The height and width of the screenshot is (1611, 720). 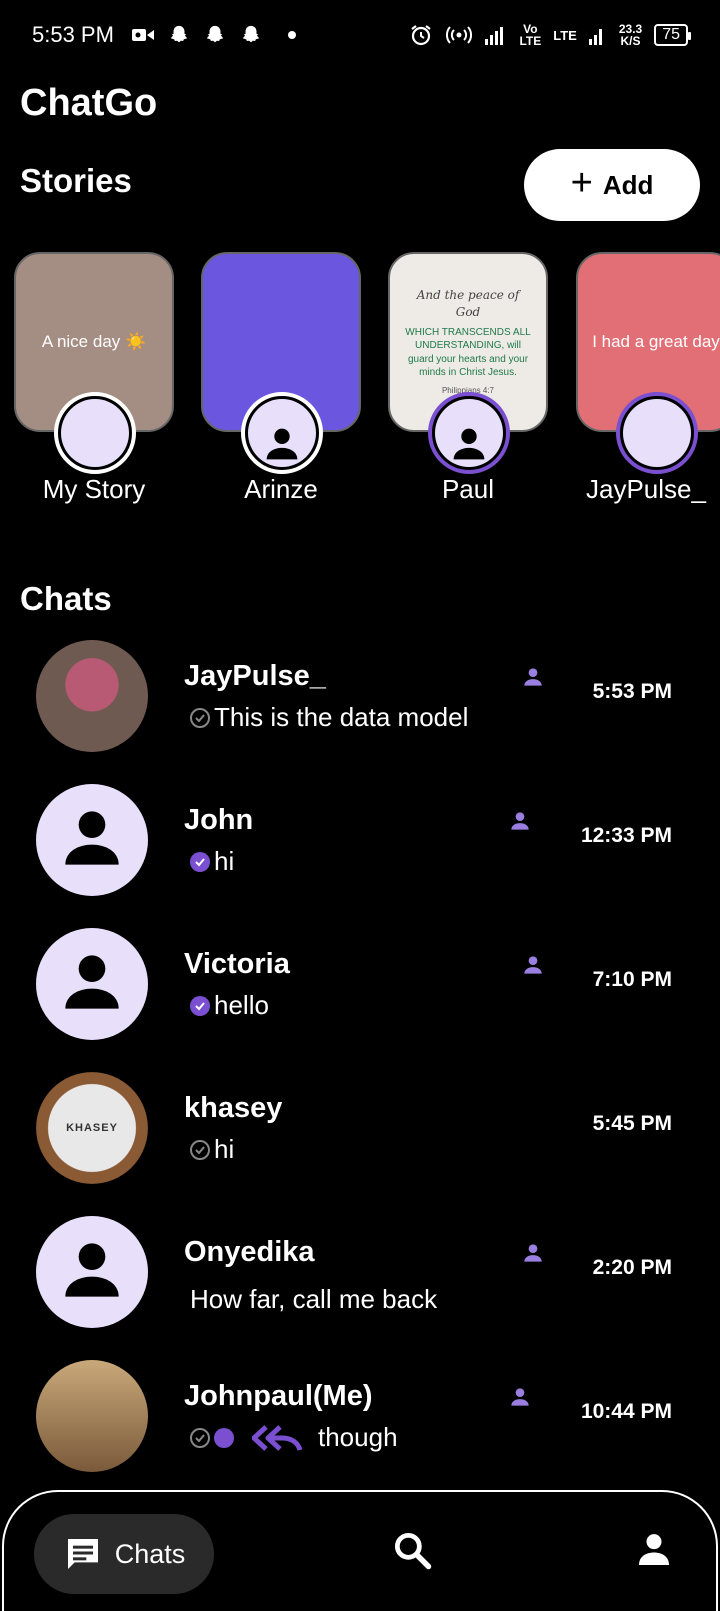 I want to click on story-card-text: I had a great day, so click(x=656, y=342).